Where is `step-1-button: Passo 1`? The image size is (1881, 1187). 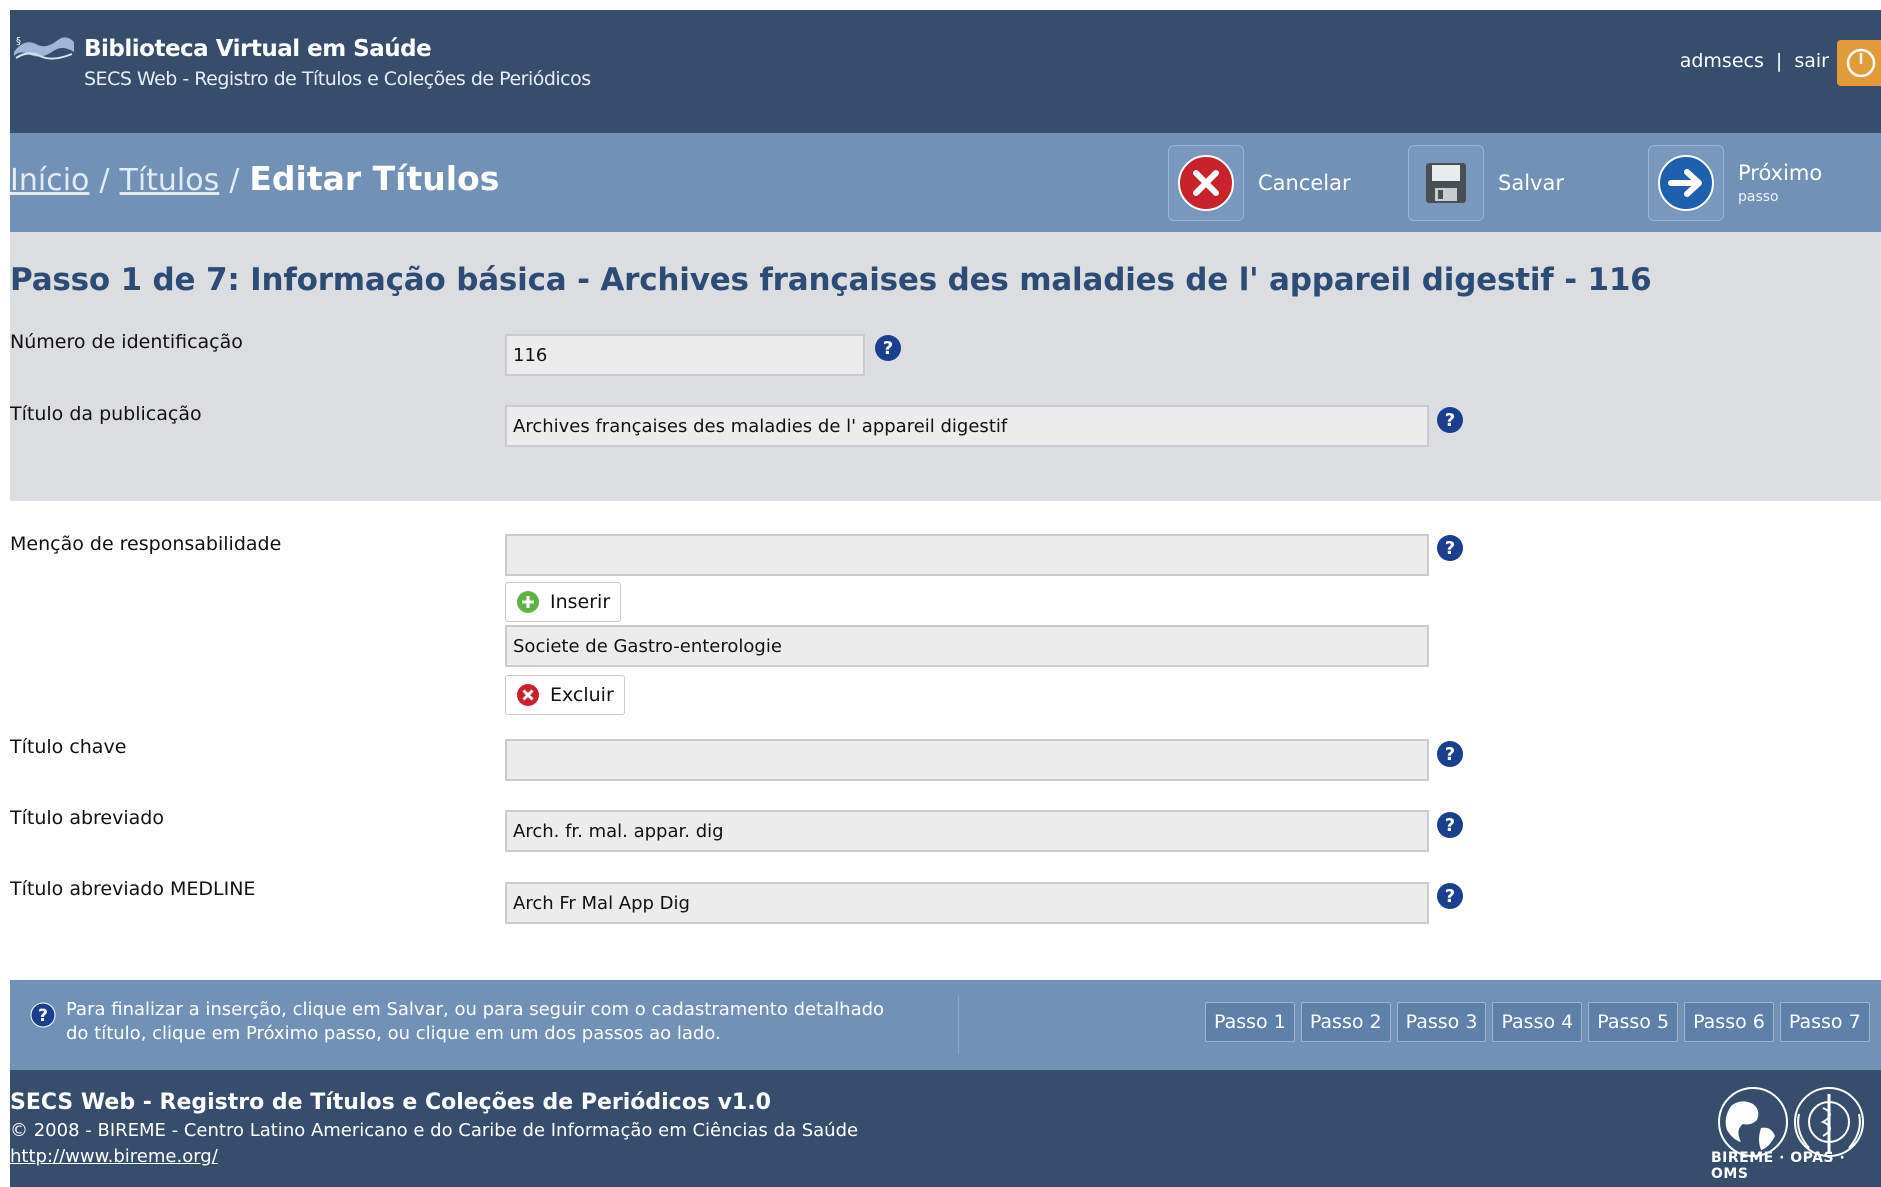
step-1-button: Passo 1 is located at coordinates (1250, 1022).